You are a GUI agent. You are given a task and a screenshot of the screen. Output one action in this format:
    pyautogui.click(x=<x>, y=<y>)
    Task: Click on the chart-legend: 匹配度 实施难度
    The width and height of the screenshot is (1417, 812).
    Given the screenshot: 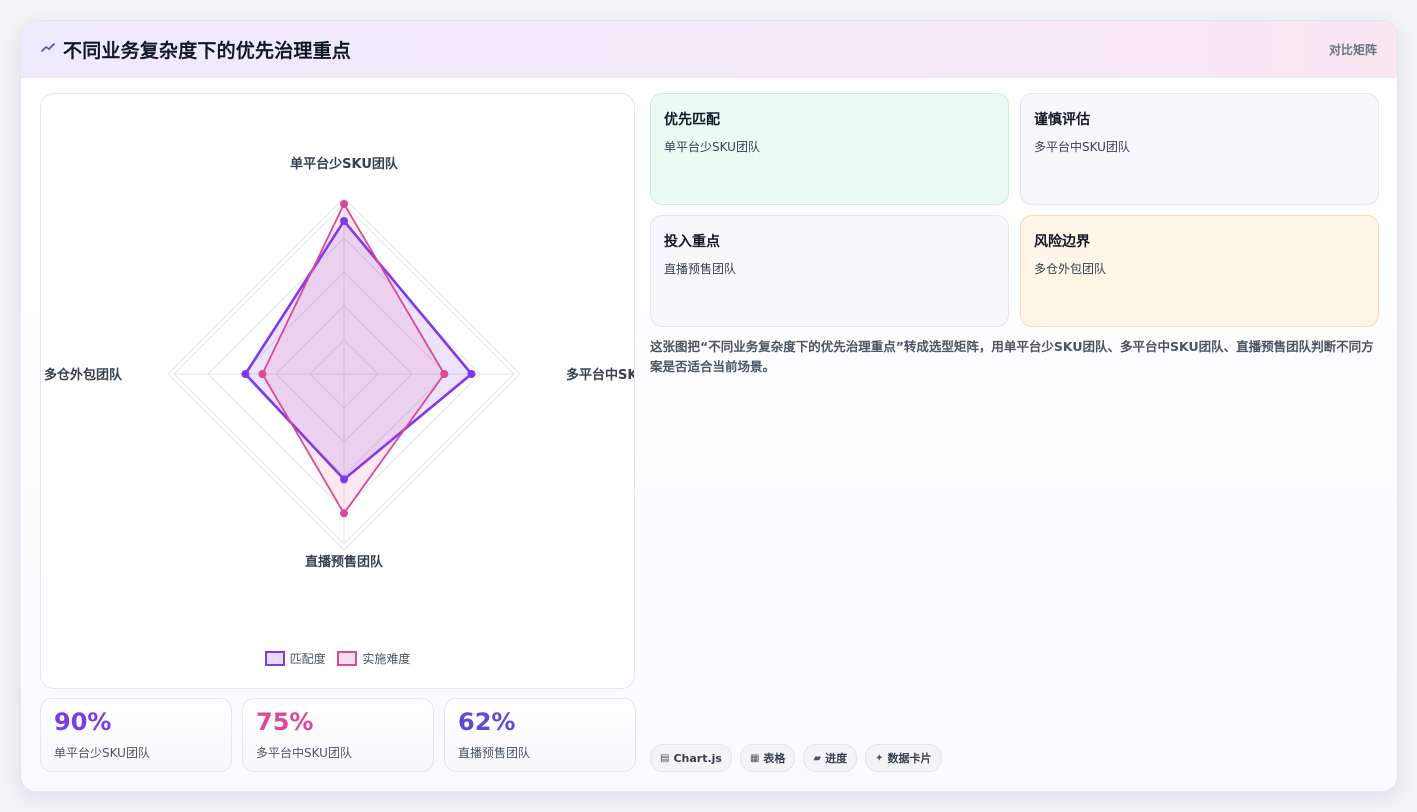 What is the action you would take?
    pyautogui.click(x=337, y=659)
    